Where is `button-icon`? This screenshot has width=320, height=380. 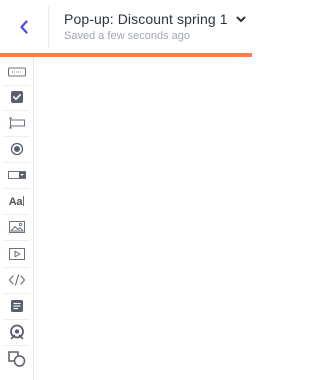 button-icon is located at coordinates (16, 72).